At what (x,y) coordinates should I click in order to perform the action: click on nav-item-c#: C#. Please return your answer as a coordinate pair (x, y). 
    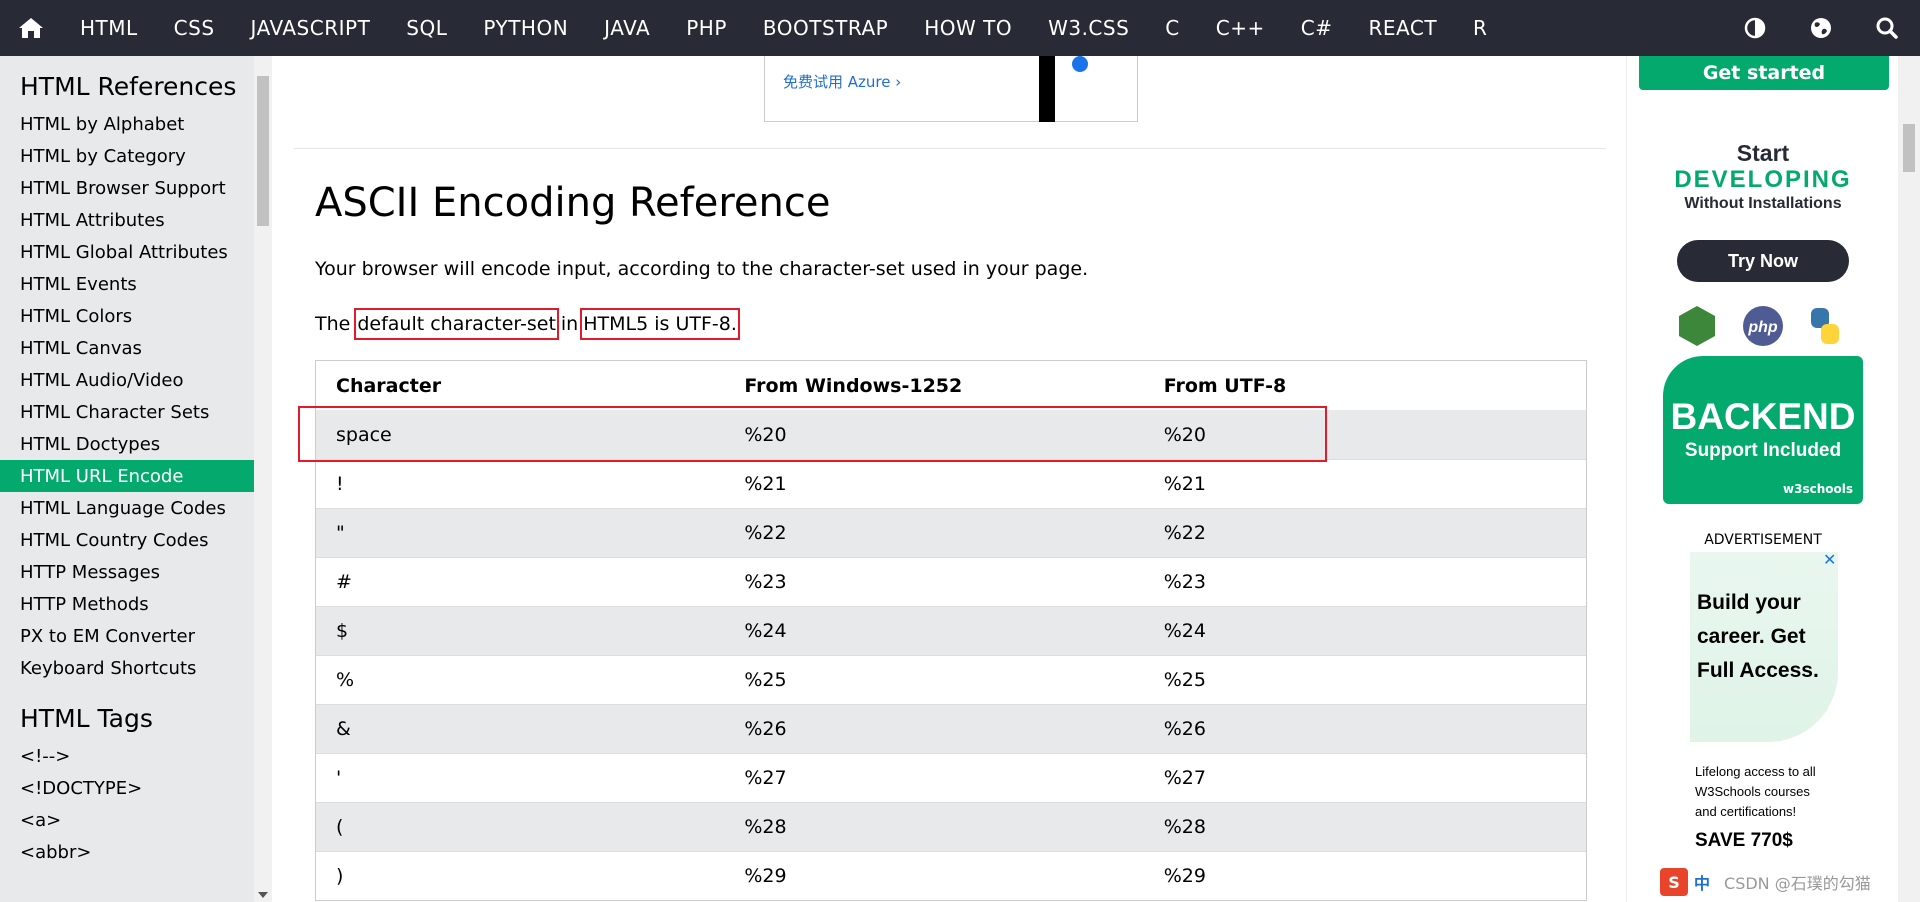
    Looking at the image, I should click on (1317, 28).